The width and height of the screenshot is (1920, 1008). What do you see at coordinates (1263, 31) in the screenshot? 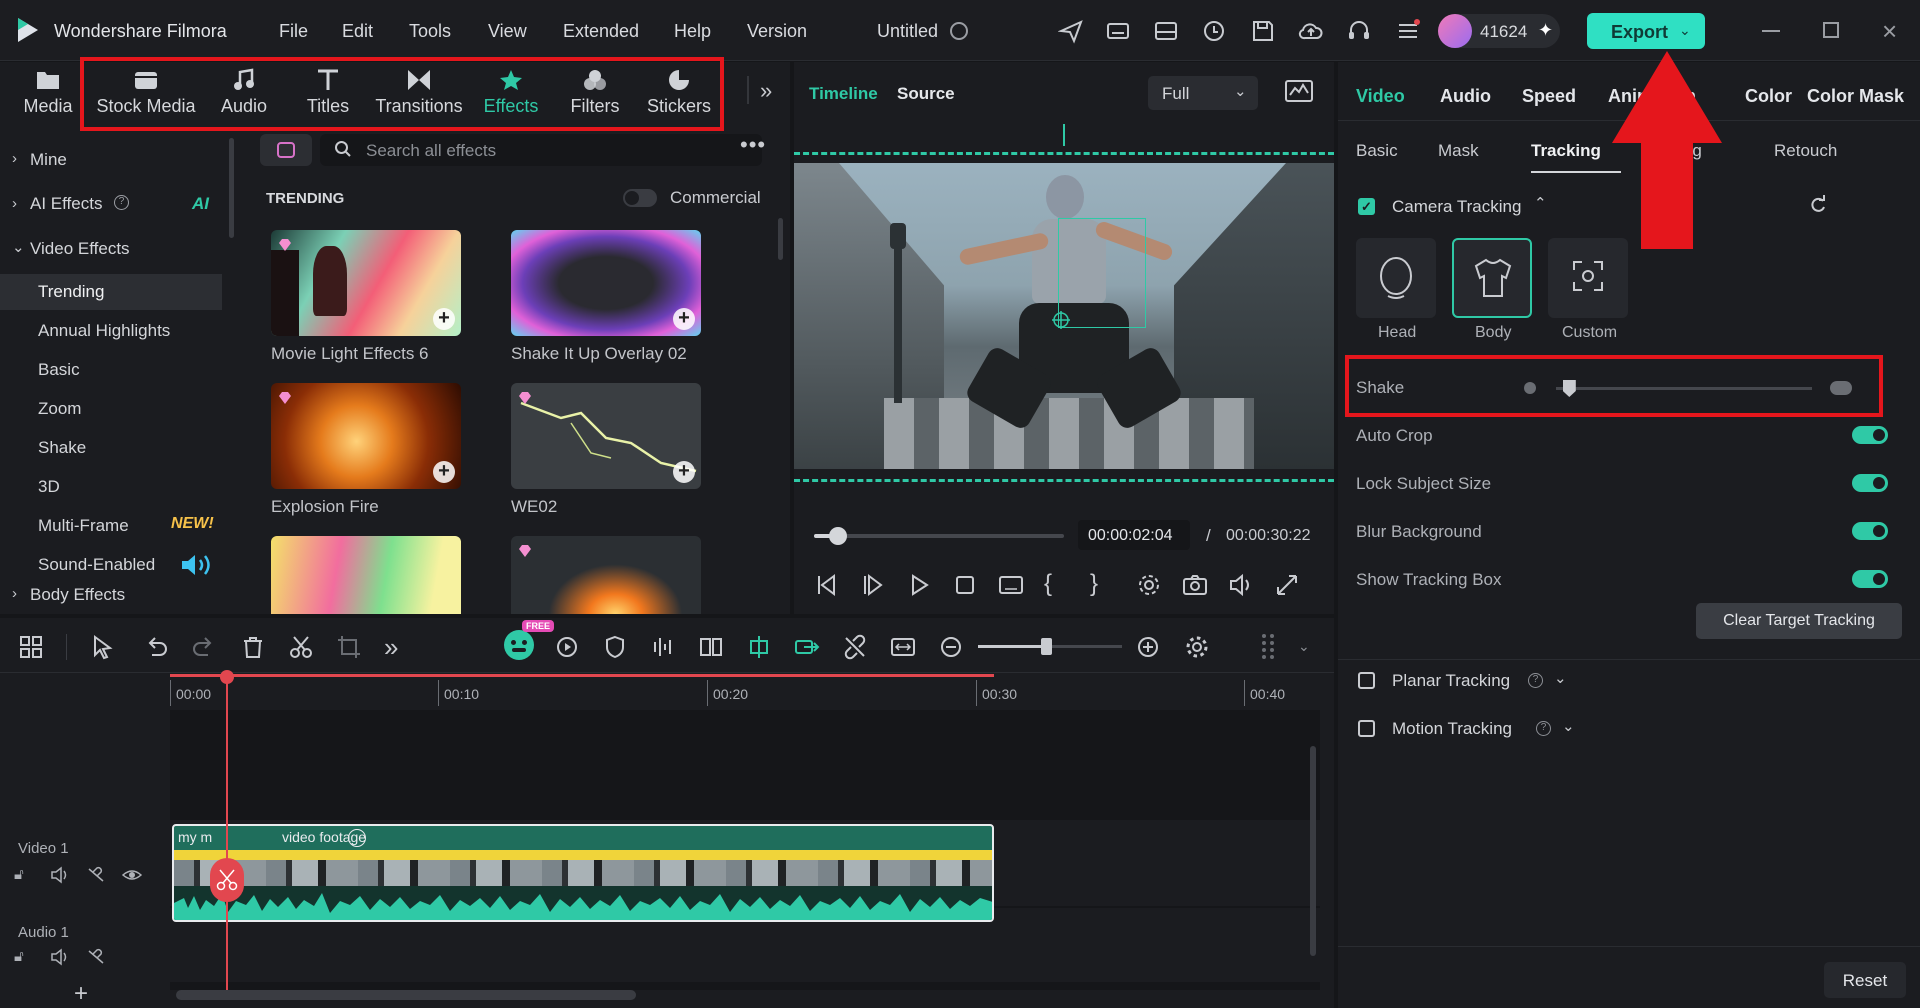
I see `save-icon` at bounding box center [1263, 31].